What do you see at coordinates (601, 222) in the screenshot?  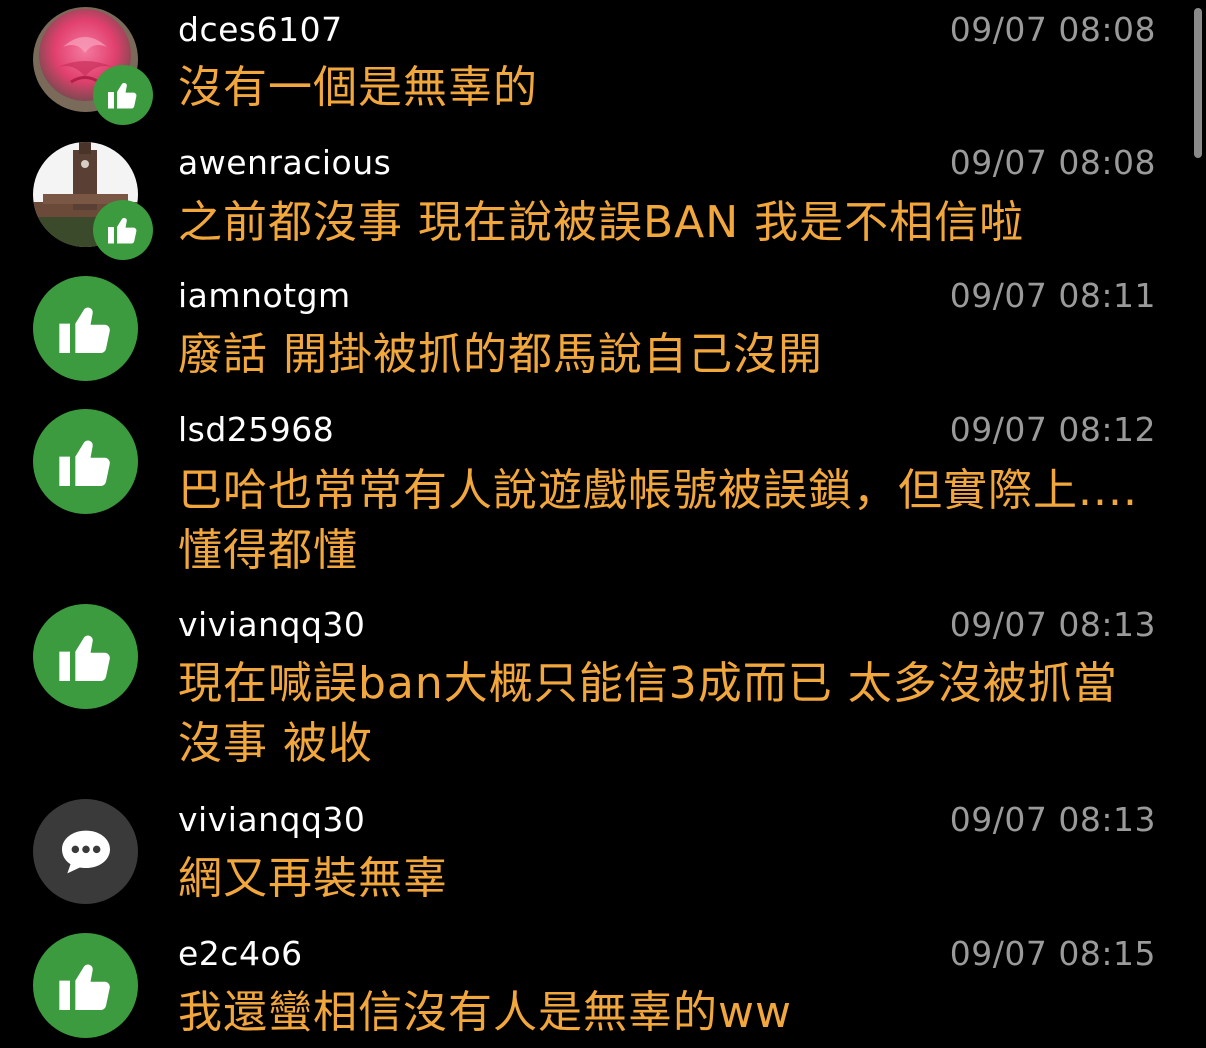 I see `comment-text: 之前都沒事 現在說被誤BAN 我是不相信啦` at bounding box center [601, 222].